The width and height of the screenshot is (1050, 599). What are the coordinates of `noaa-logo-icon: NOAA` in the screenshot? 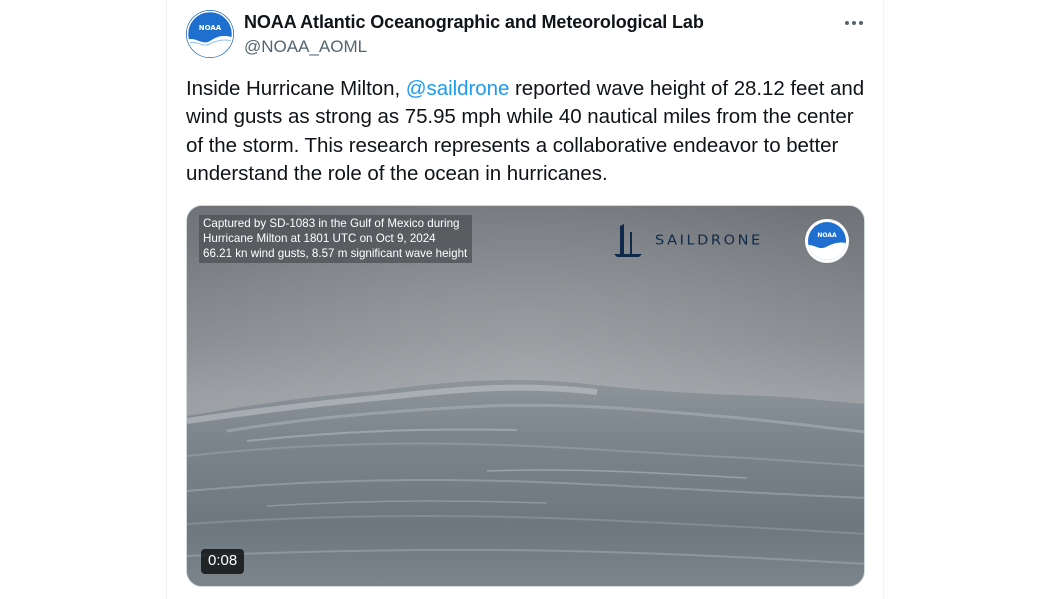 It's located at (210, 34).